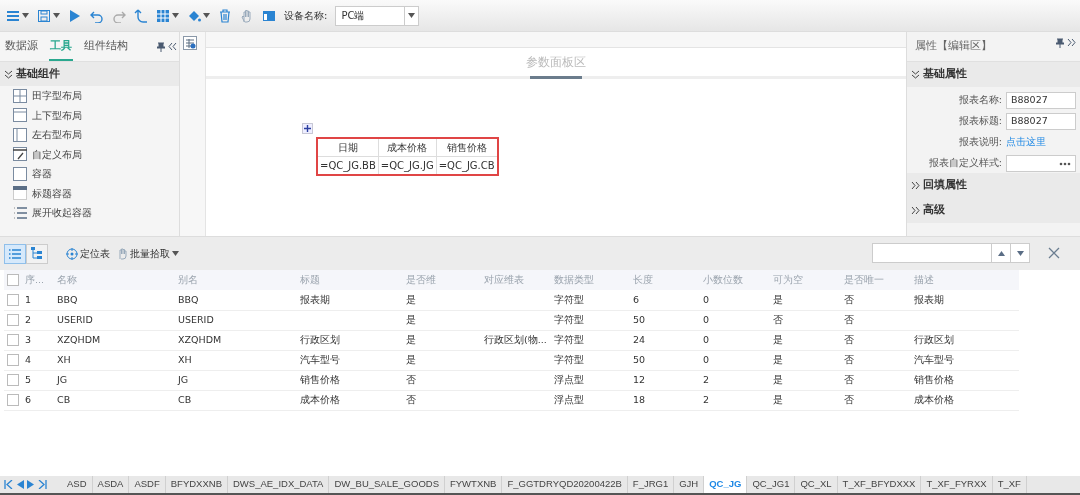 This screenshot has height=495, width=1080. Describe the element at coordinates (13, 280) in the screenshot. I see `select-all-checkbox` at that location.